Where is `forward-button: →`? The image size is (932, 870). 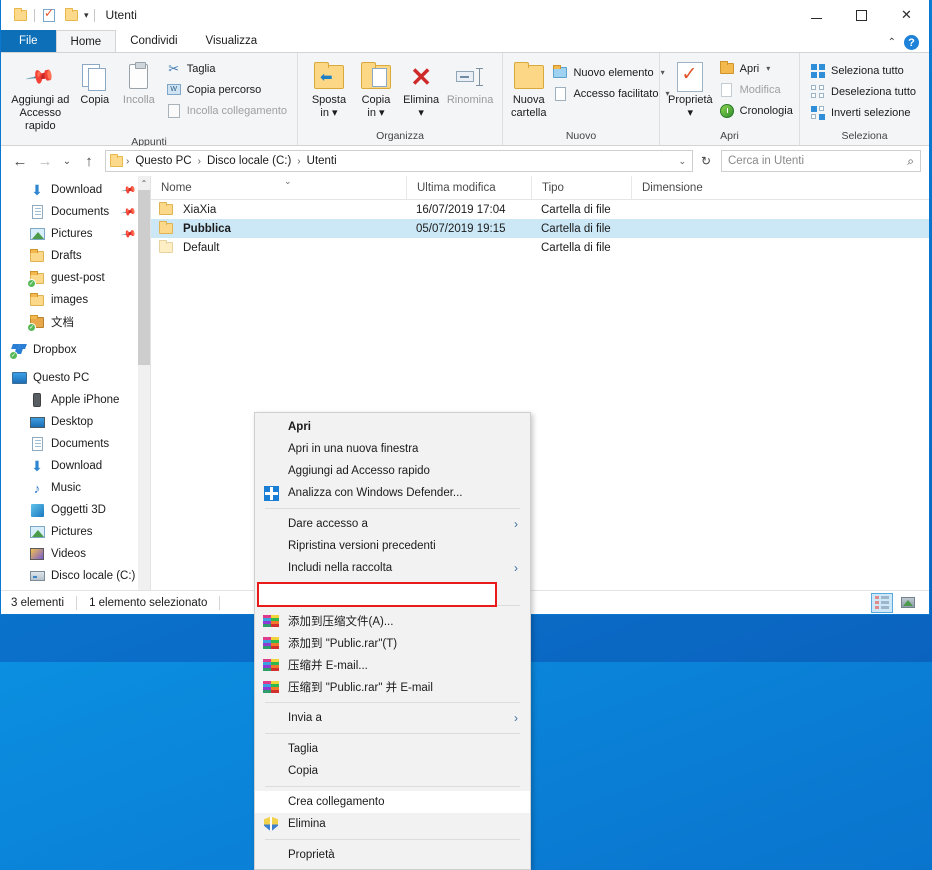
forward-button: → is located at coordinates (45, 161).